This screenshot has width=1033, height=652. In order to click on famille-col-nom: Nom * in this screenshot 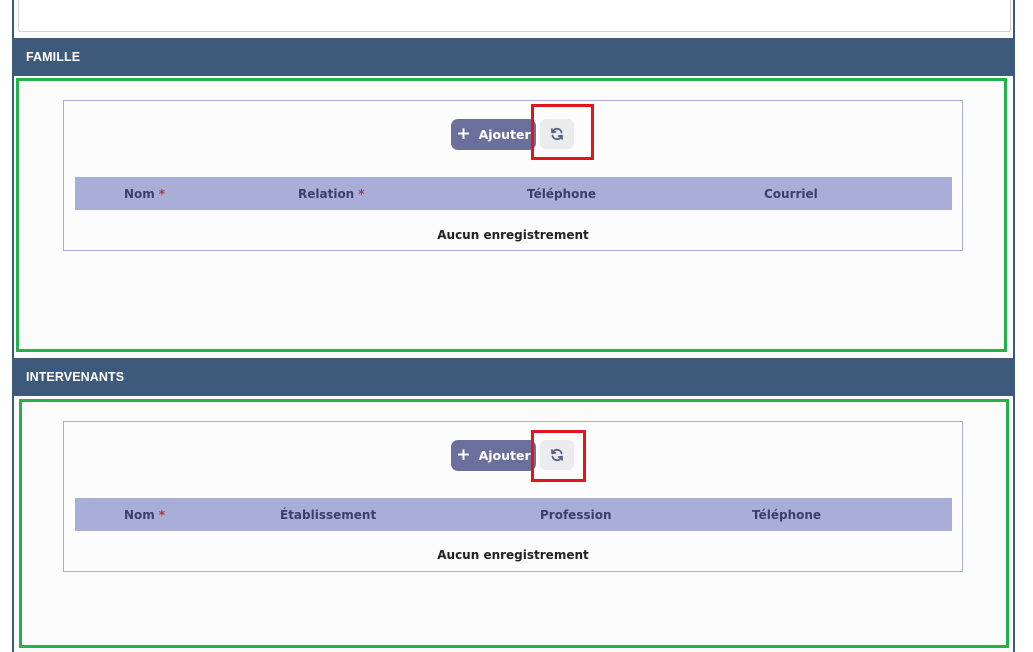, I will do `click(144, 193)`.